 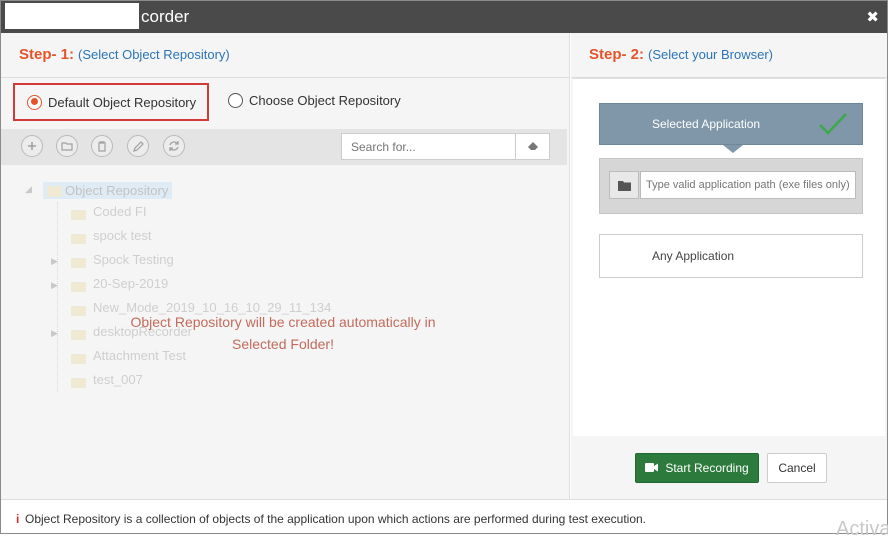 I want to click on step1-header: Step- 1: (Select Object Repository), so click(x=285, y=55).